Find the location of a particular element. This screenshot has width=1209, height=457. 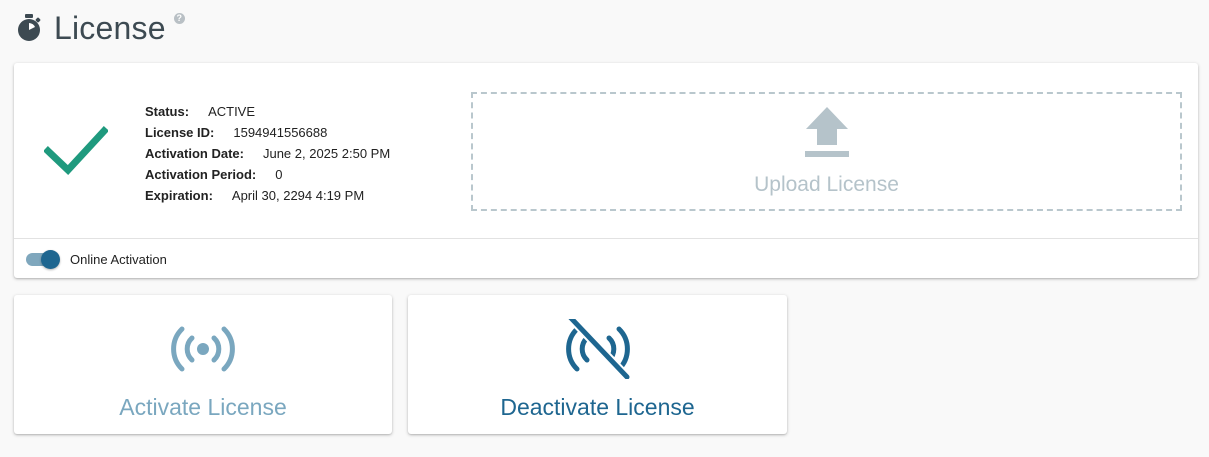

stopwatch-icon is located at coordinates (29, 27).